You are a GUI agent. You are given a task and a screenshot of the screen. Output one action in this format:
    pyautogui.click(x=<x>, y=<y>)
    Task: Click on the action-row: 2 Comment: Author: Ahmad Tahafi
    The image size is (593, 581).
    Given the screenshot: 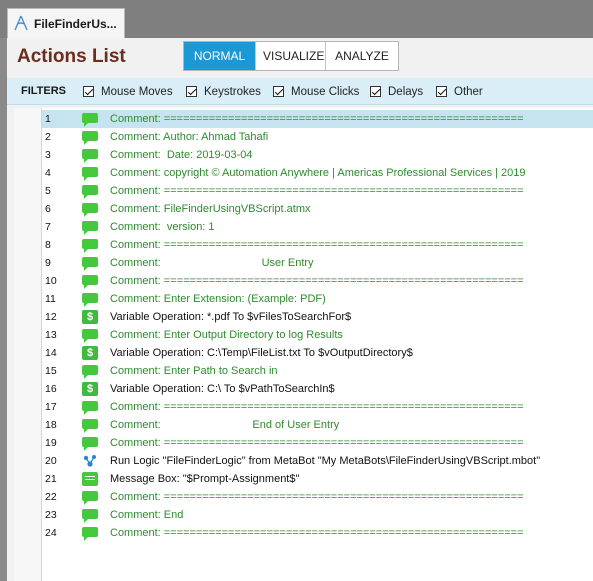 What is the action you would take?
    pyautogui.click(x=317, y=137)
    